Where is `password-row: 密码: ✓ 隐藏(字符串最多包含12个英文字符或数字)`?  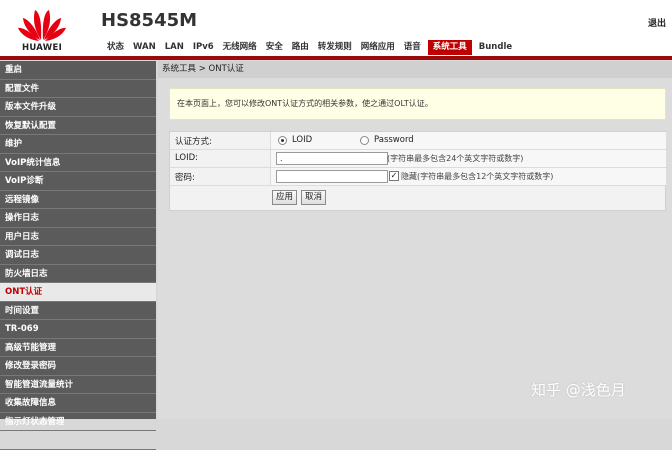
password-row: 密码: ✓ 隐藏(字符串最多包含12个英文字符或数字) is located at coordinates (418, 177).